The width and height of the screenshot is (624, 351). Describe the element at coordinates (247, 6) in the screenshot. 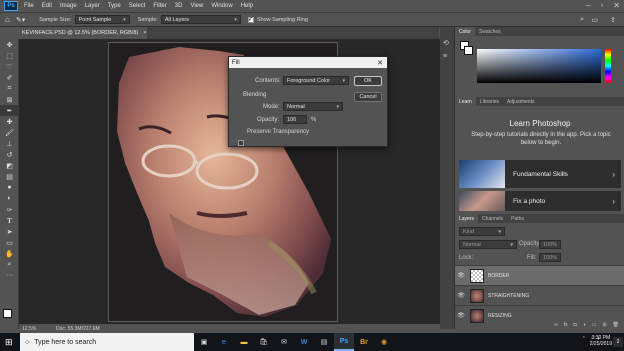

I see `menu-help: Help` at that location.